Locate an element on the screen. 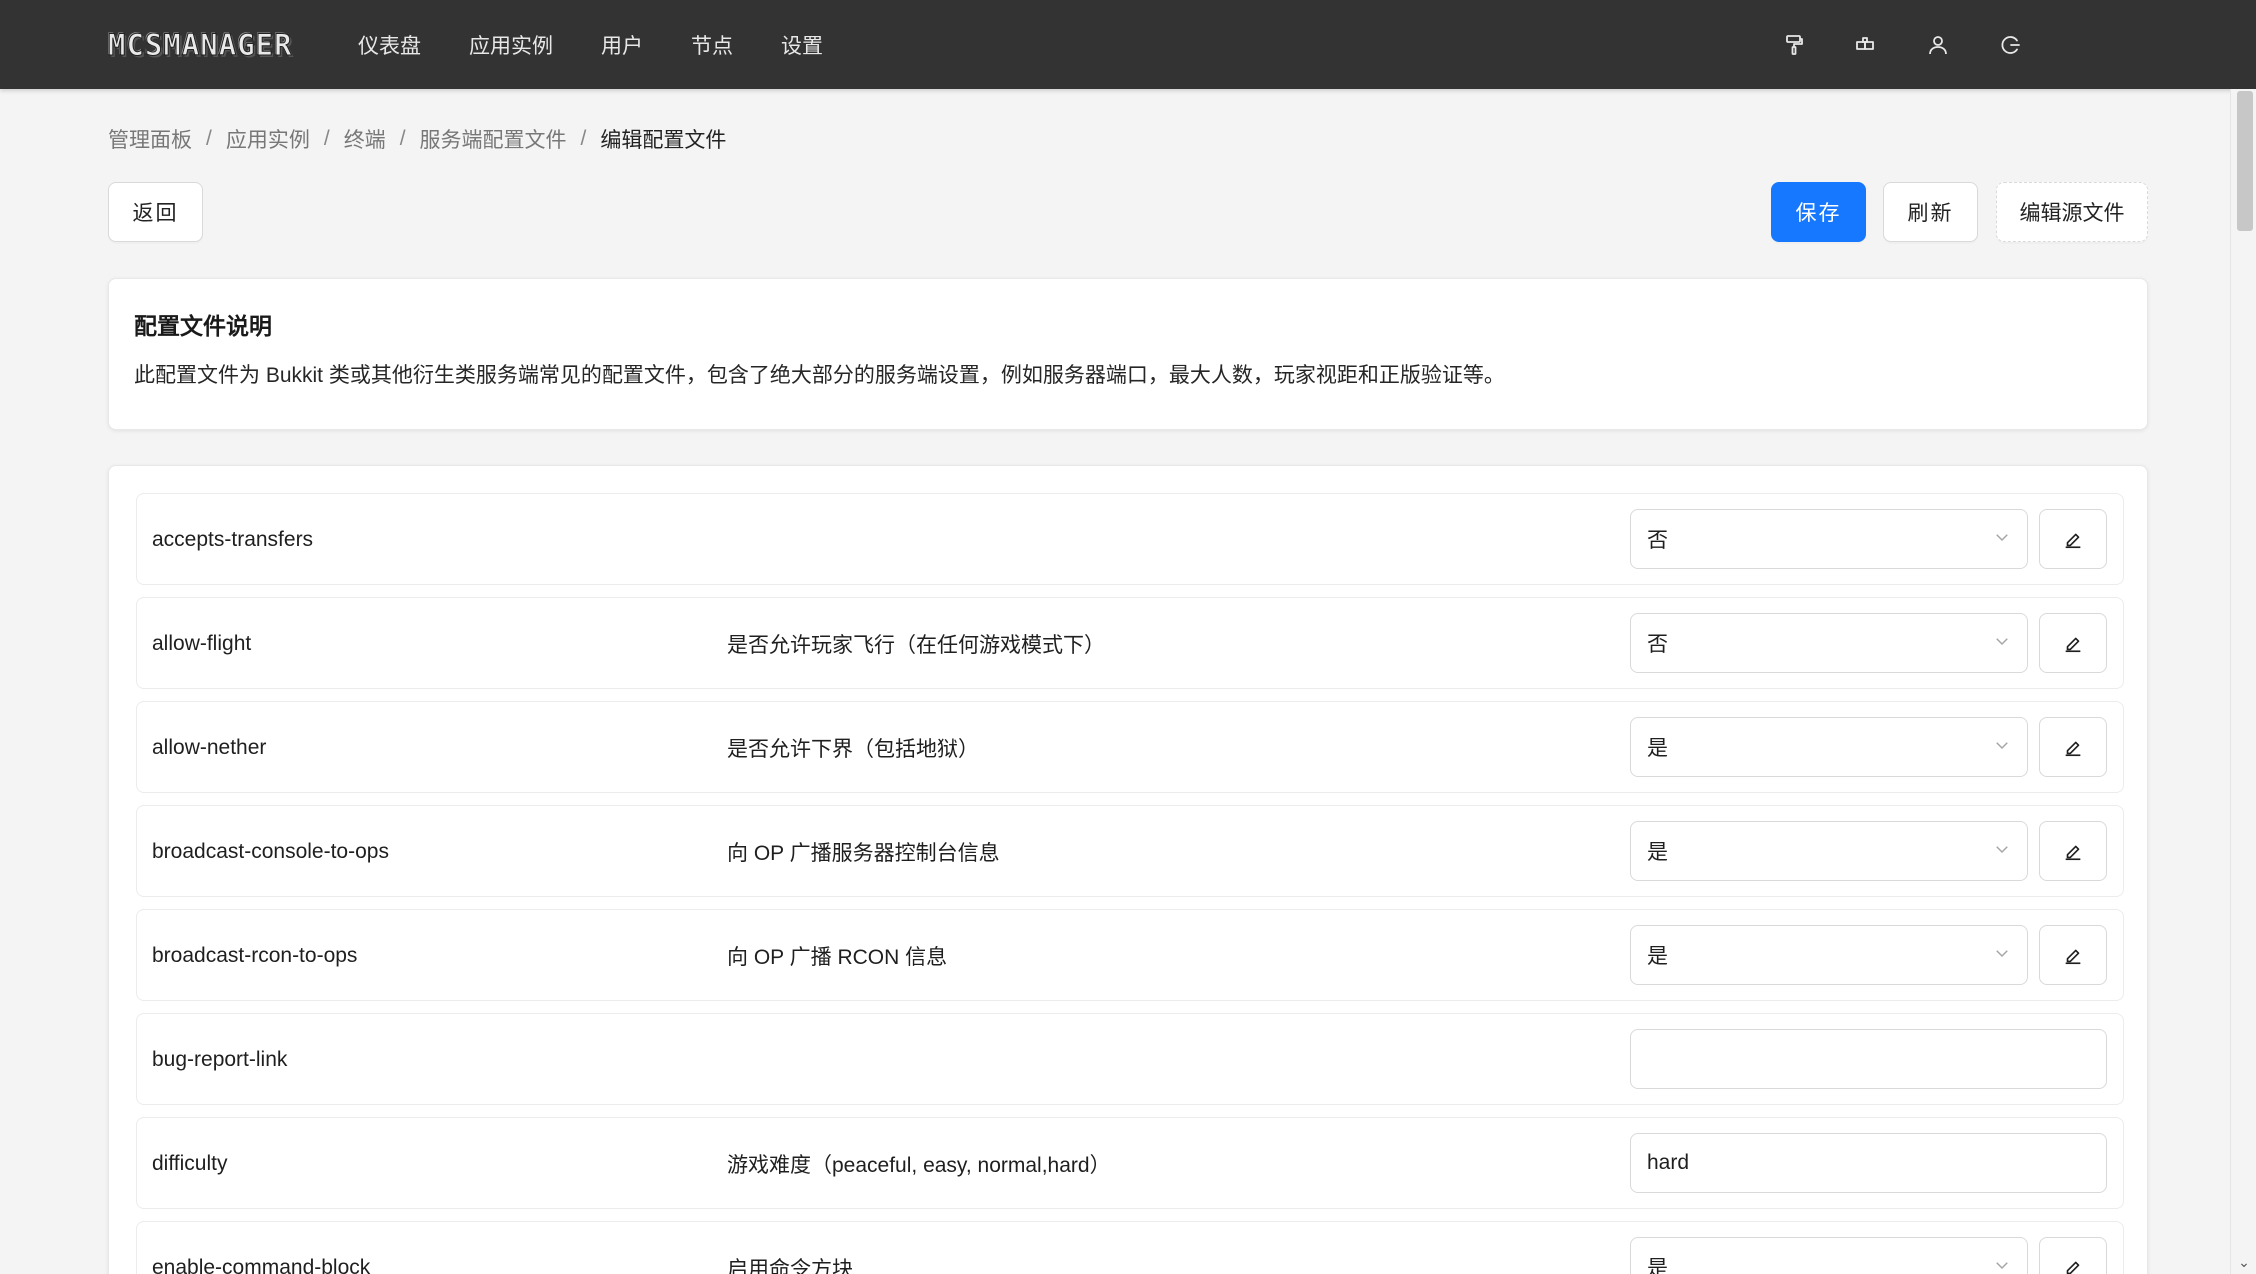 This screenshot has height=1274, width=2256. config-key: accepts-transfers is located at coordinates (233, 539).